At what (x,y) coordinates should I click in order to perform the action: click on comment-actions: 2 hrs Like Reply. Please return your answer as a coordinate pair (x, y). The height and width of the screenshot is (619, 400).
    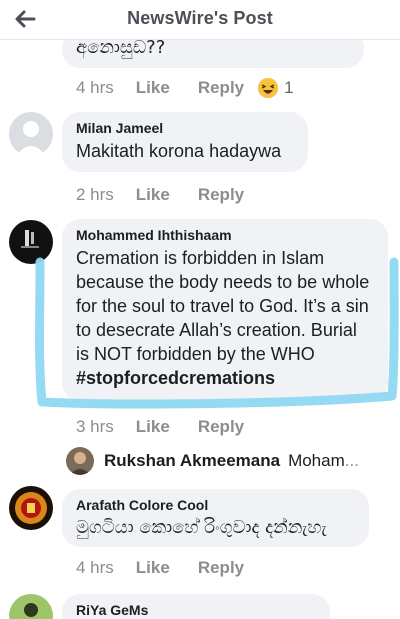
    Looking at the image, I should click on (160, 195).